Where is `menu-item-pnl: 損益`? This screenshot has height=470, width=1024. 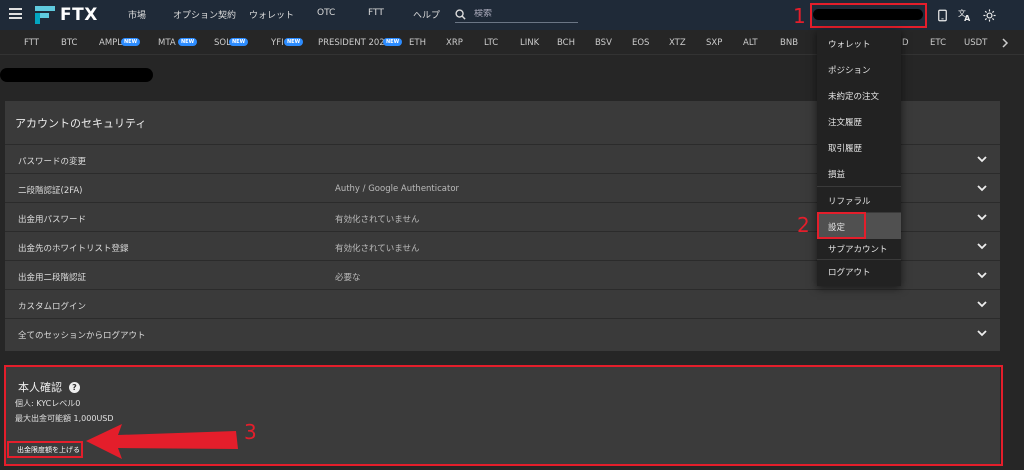 menu-item-pnl: 損益 is located at coordinates (859, 173).